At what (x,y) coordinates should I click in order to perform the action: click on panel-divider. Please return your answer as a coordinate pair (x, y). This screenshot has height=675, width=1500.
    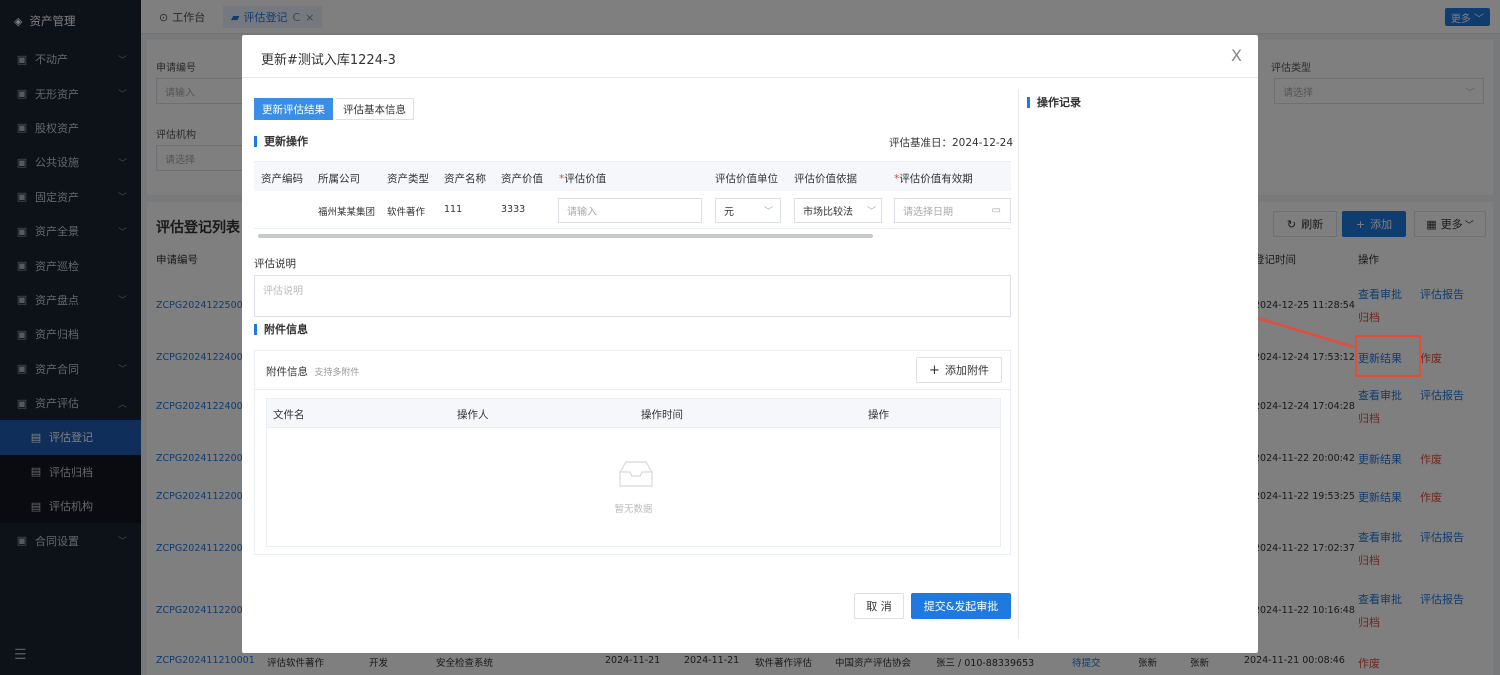
    Looking at the image, I should click on (1018, 364).